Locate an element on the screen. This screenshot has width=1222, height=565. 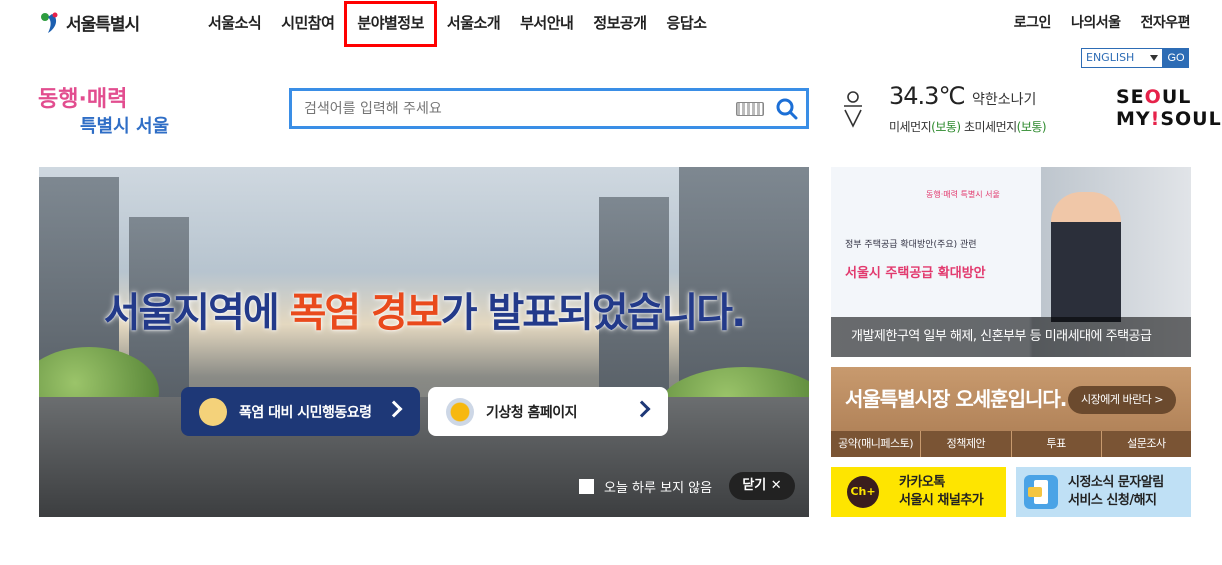
temperature: 34.3℃ is located at coordinates (927, 96).